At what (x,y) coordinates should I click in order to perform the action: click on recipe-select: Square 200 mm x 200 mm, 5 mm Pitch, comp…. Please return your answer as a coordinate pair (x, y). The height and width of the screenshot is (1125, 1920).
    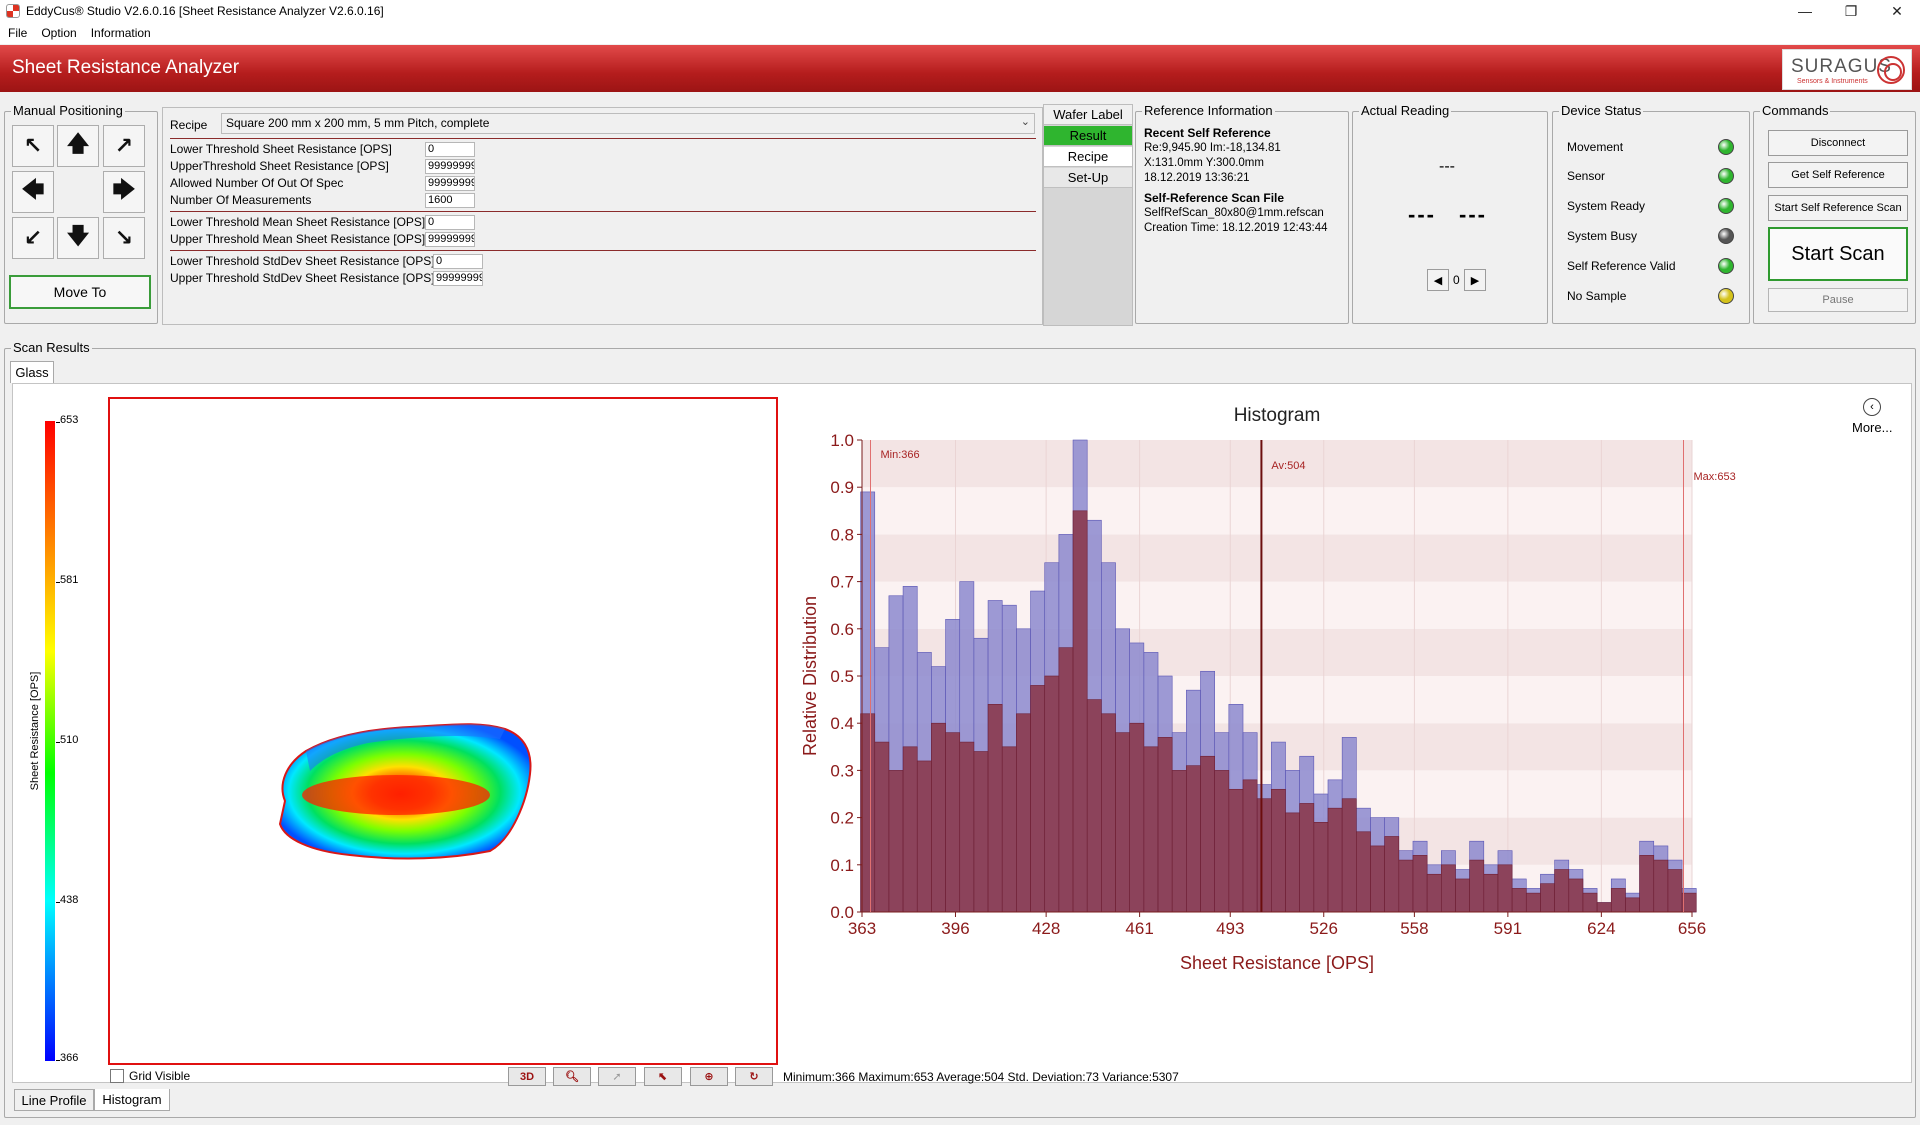
    Looking at the image, I should click on (628, 123).